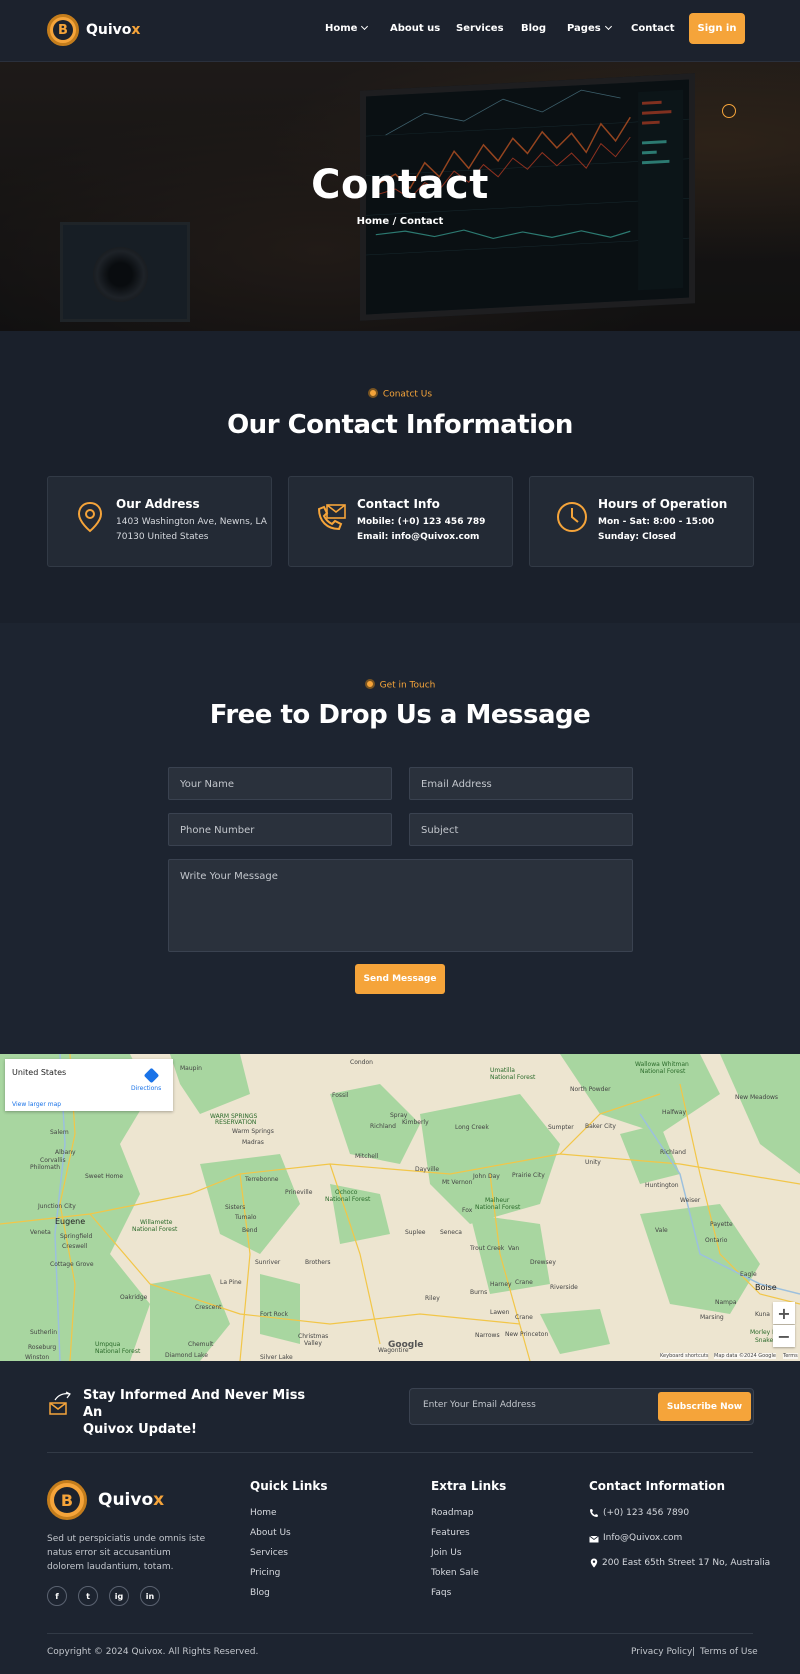 The image size is (800, 1674). What do you see at coordinates (57, 1596) in the screenshot?
I see `facebook-icon: f` at bounding box center [57, 1596].